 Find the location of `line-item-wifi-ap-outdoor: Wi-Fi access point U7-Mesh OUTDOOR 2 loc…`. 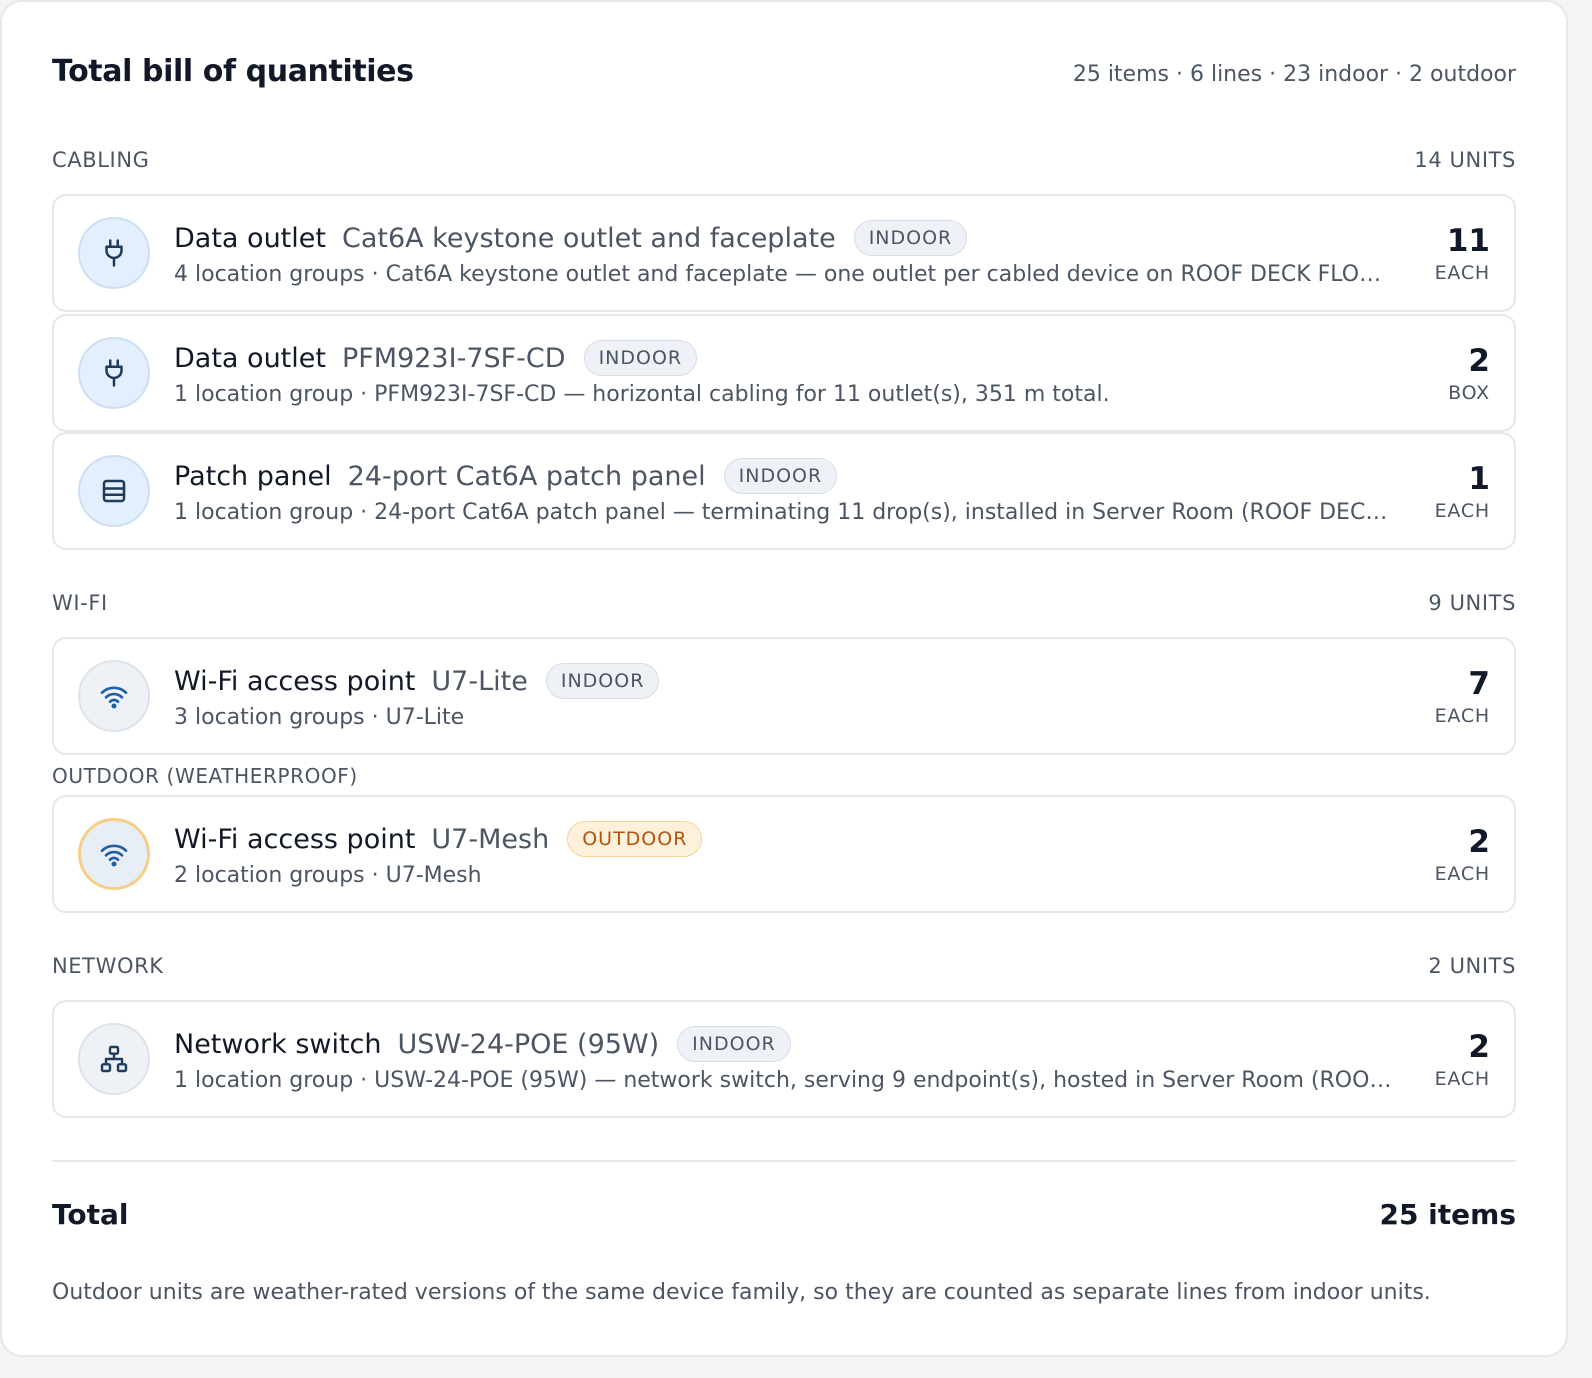

line-item-wifi-ap-outdoor: Wi-Fi access point U7-Mesh OUTDOOR 2 loc… is located at coordinates (784, 854).